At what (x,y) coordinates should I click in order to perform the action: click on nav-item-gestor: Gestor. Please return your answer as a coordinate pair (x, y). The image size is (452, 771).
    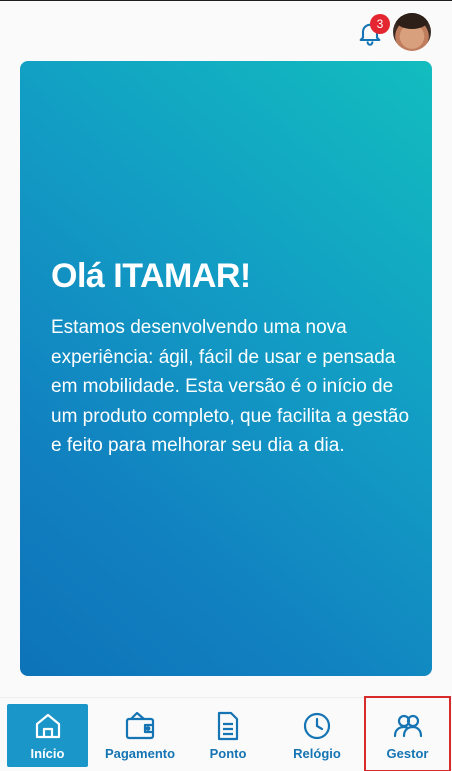
    Looking at the image, I should click on (407, 733).